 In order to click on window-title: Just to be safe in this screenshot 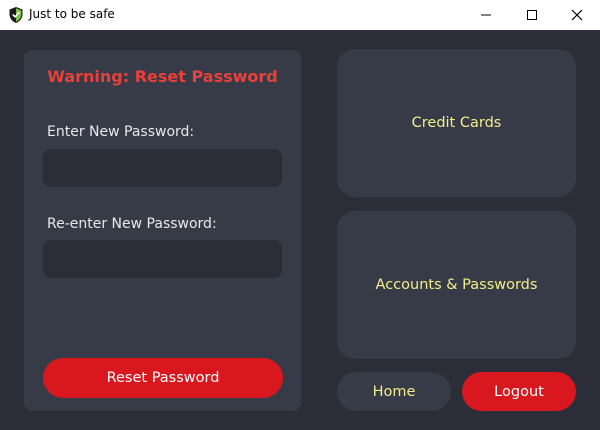, I will do `click(72, 14)`.